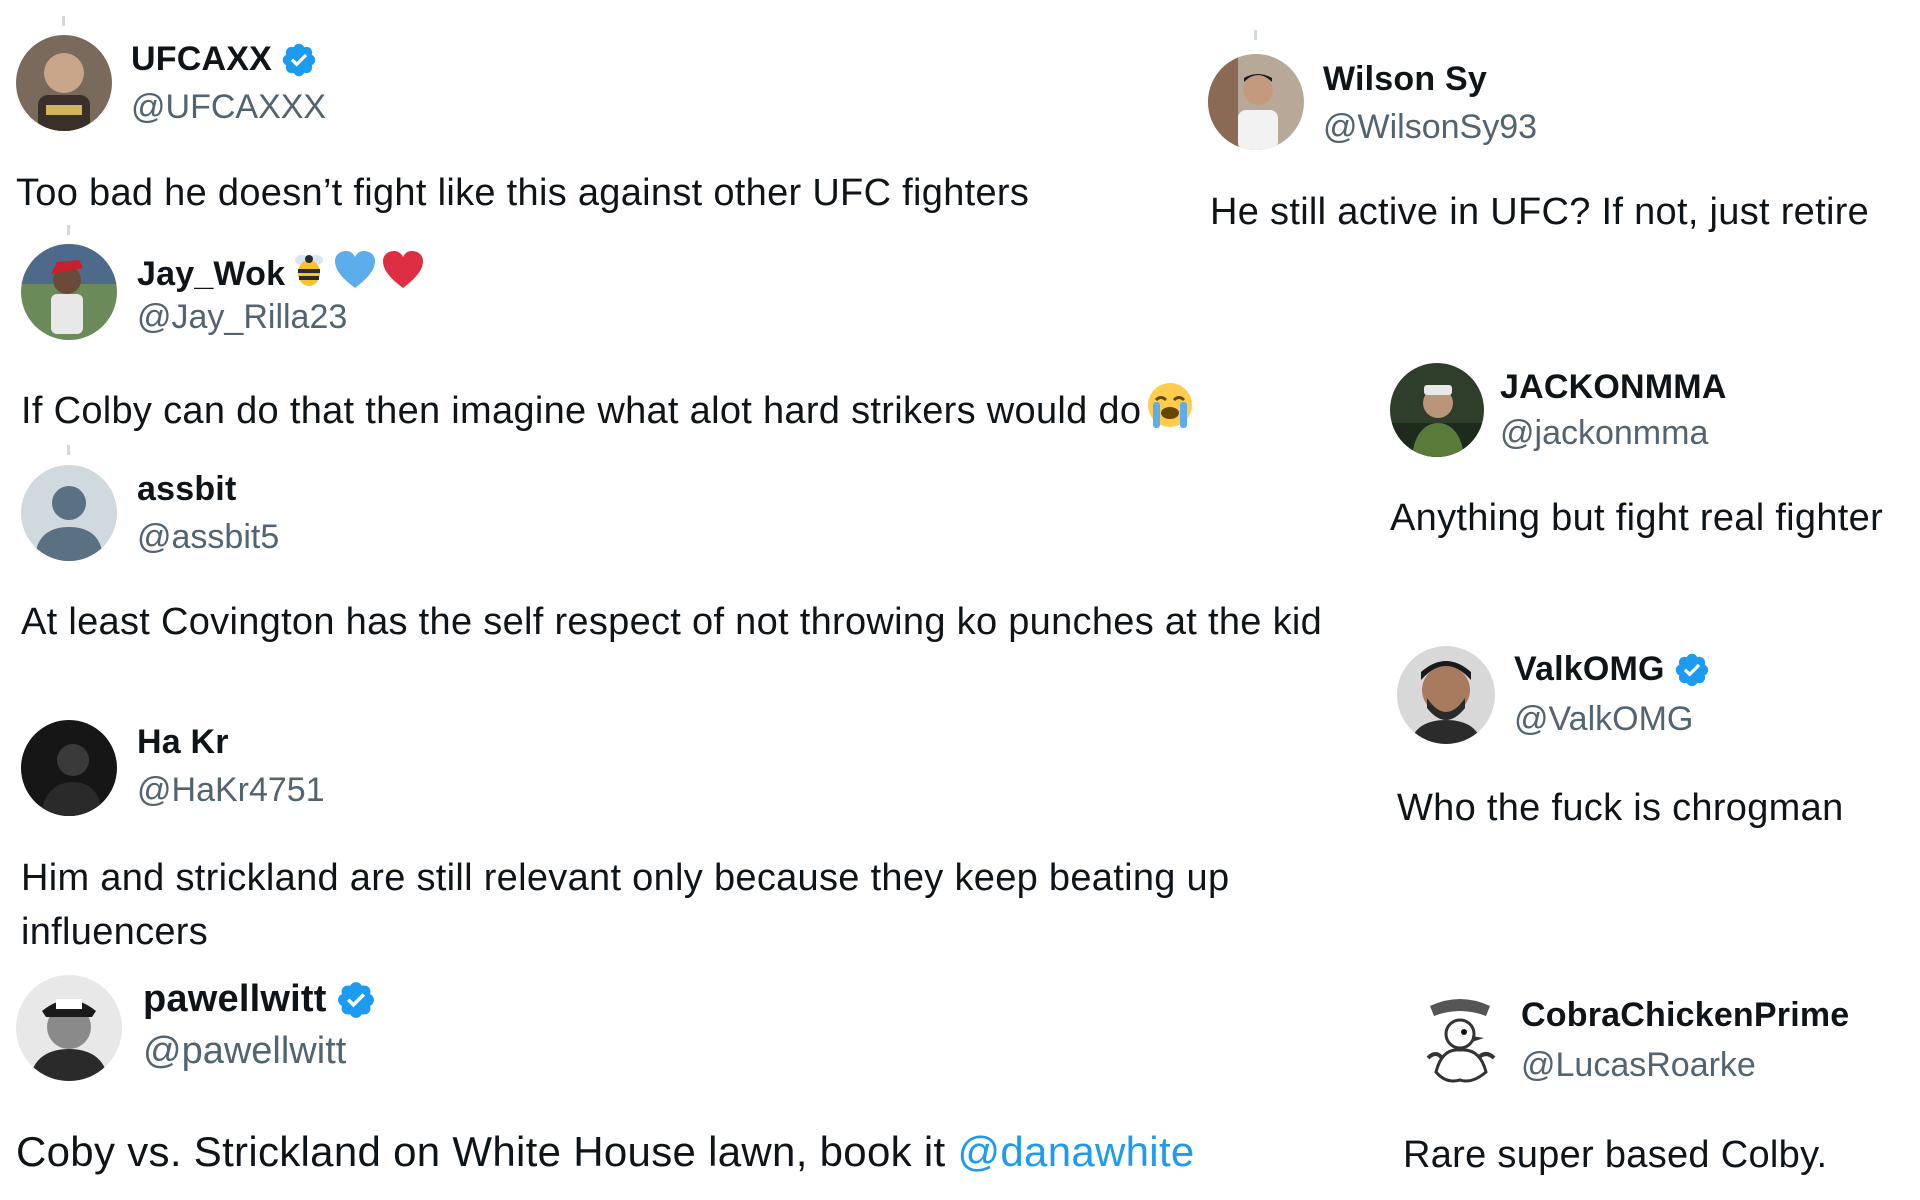 The image size is (1920, 1200). I want to click on display-name: Jay_Wok, so click(281, 274).